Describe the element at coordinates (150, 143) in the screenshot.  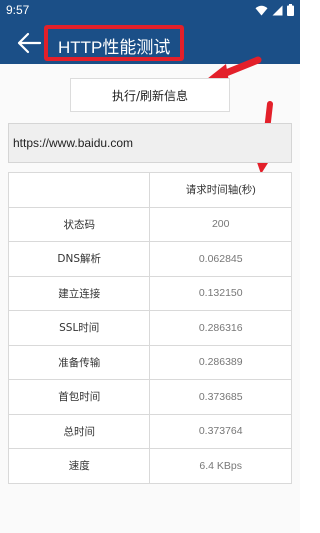
I see `url-input: https://www.baidu.com` at that location.